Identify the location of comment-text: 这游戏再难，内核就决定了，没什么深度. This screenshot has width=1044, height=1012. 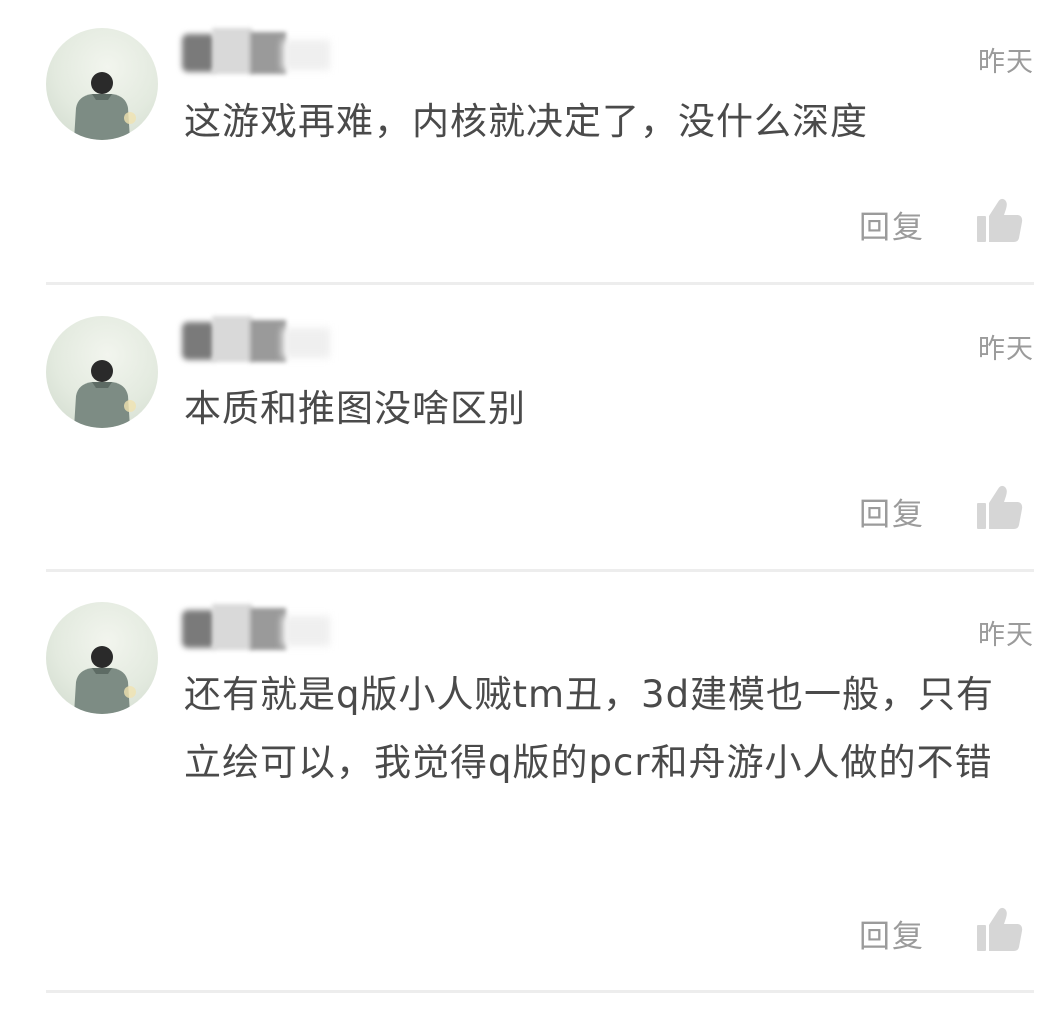
(526, 121).